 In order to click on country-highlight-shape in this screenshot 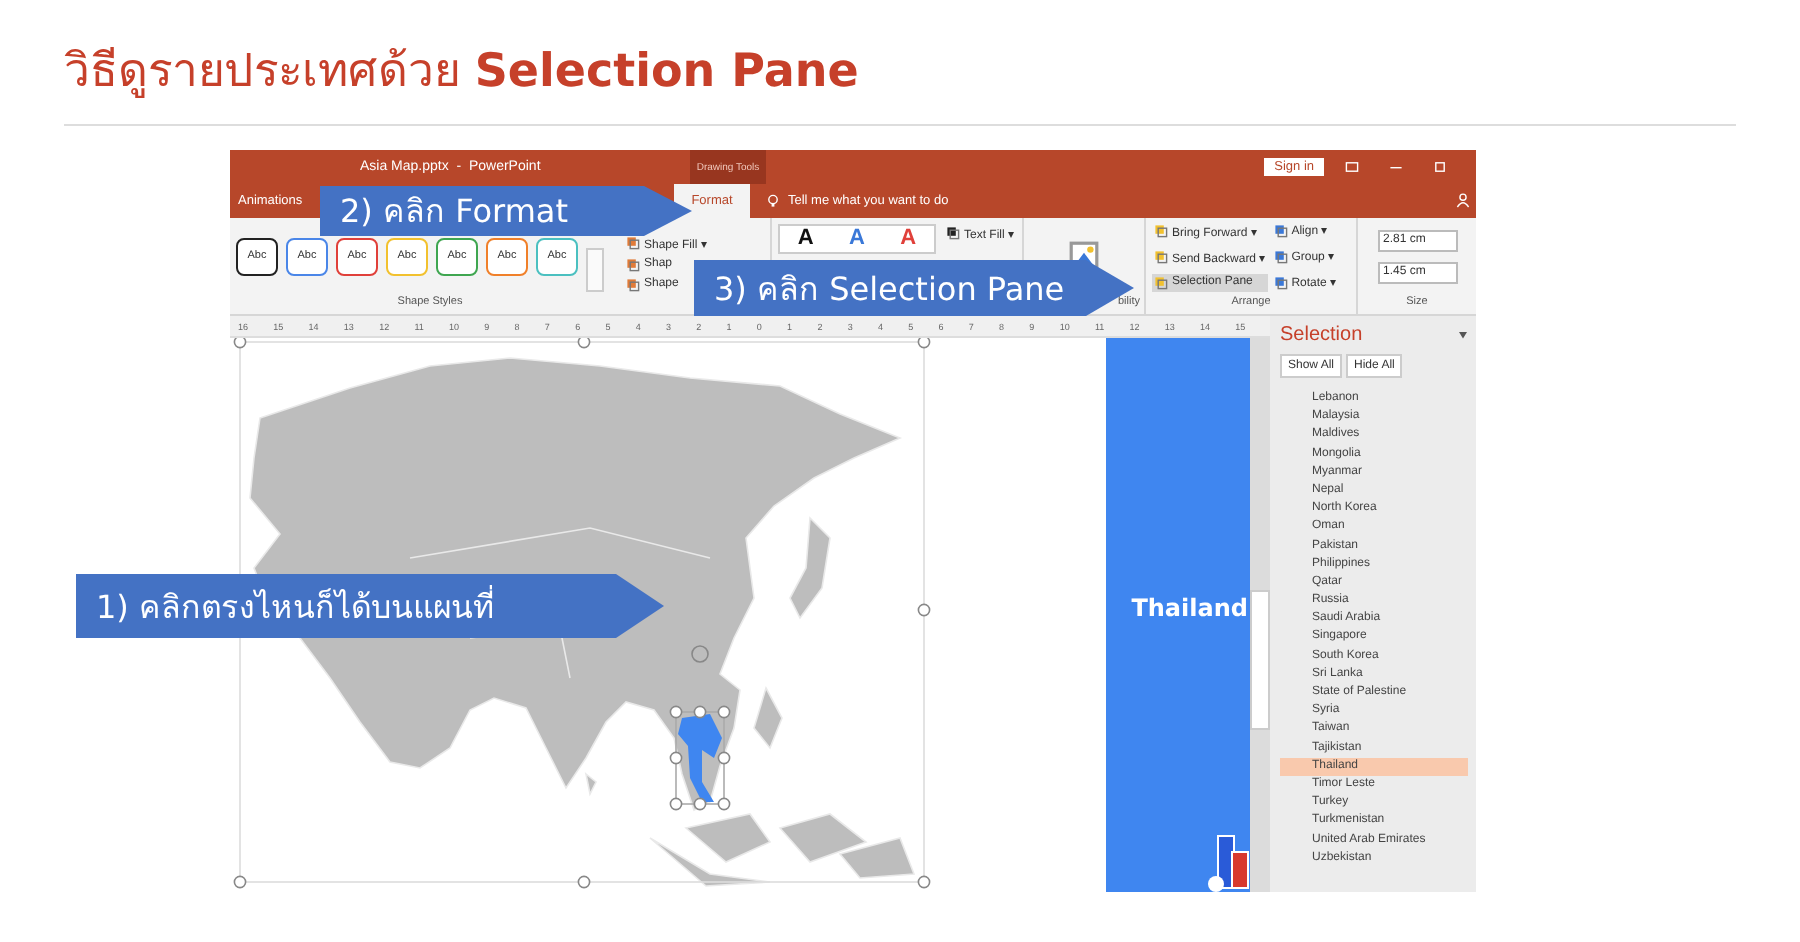, I will do `click(700, 758)`.